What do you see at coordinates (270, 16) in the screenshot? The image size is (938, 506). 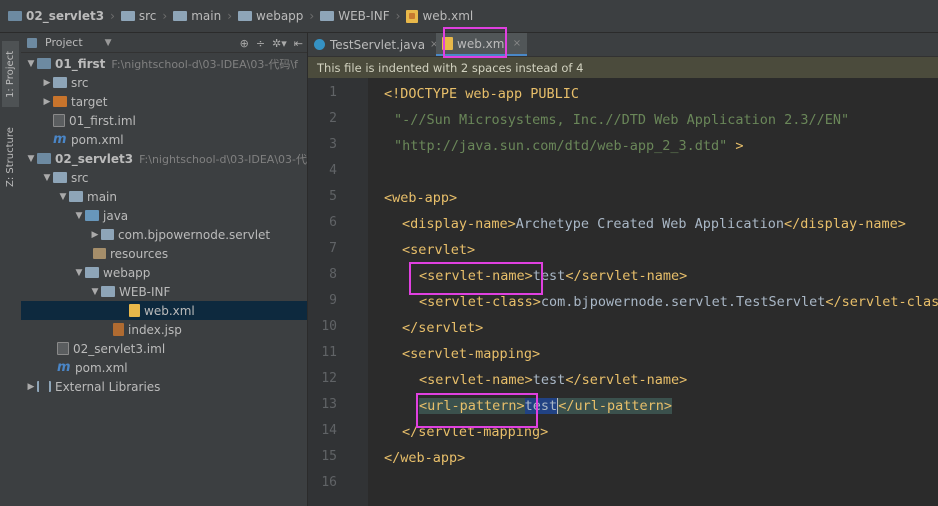 I see `breadcrumb-webapp: webapp` at bounding box center [270, 16].